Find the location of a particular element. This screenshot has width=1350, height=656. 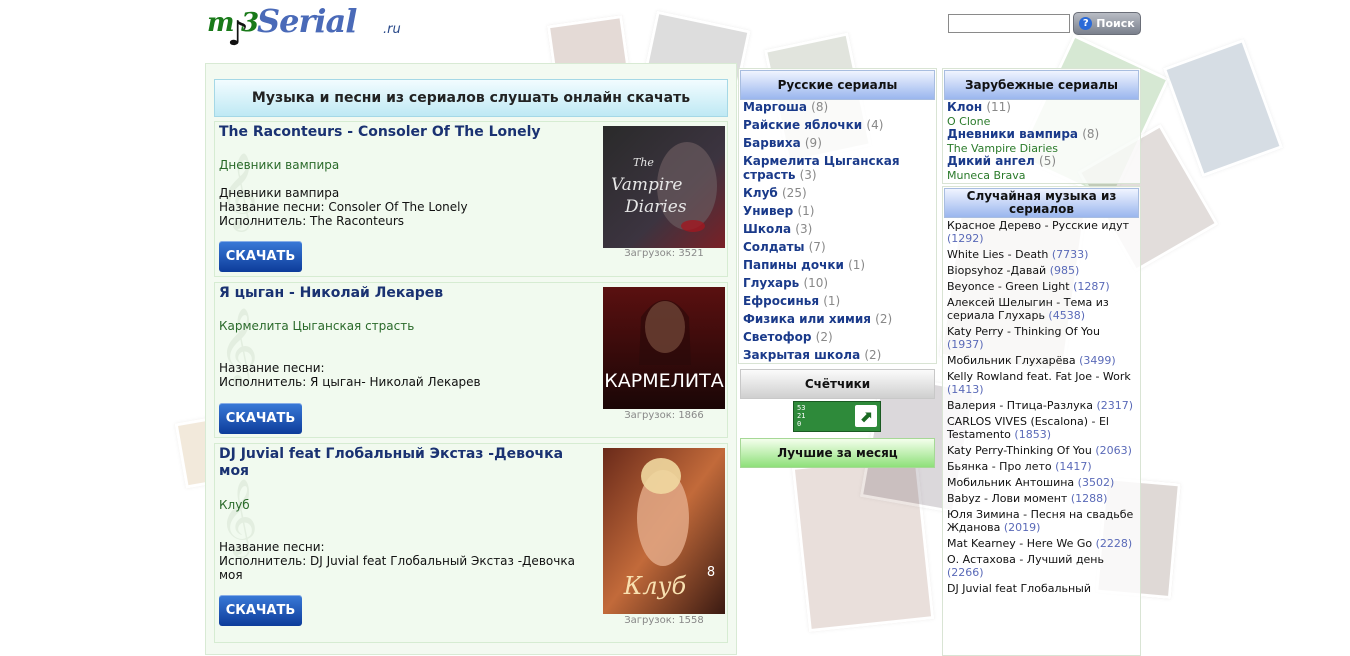

search-input is located at coordinates (1009, 23).